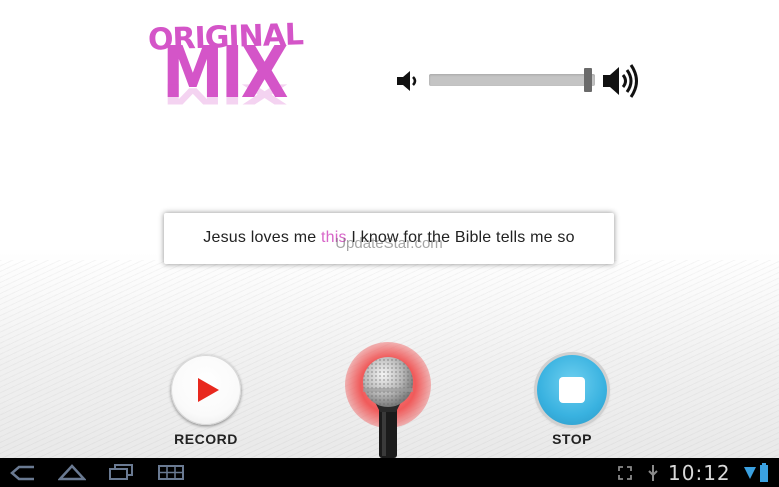  What do you see at coordinates (764, 472) in the screenshot?
I see `battery-icon` at bounding box center [764, 472].